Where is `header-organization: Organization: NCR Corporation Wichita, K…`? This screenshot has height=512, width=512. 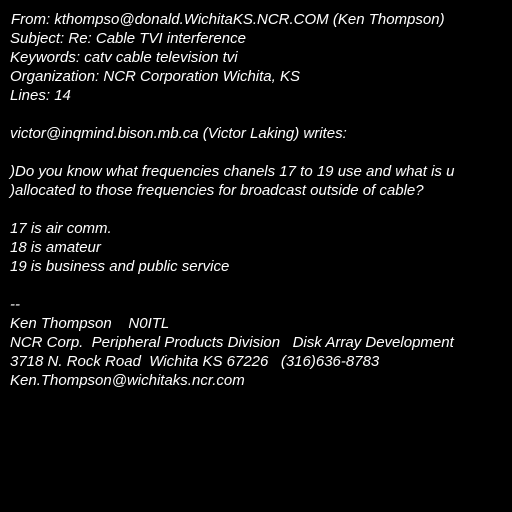
header-organization: Organization: NCR Corporation Wichita, K… is located at coordinates (155, 76).